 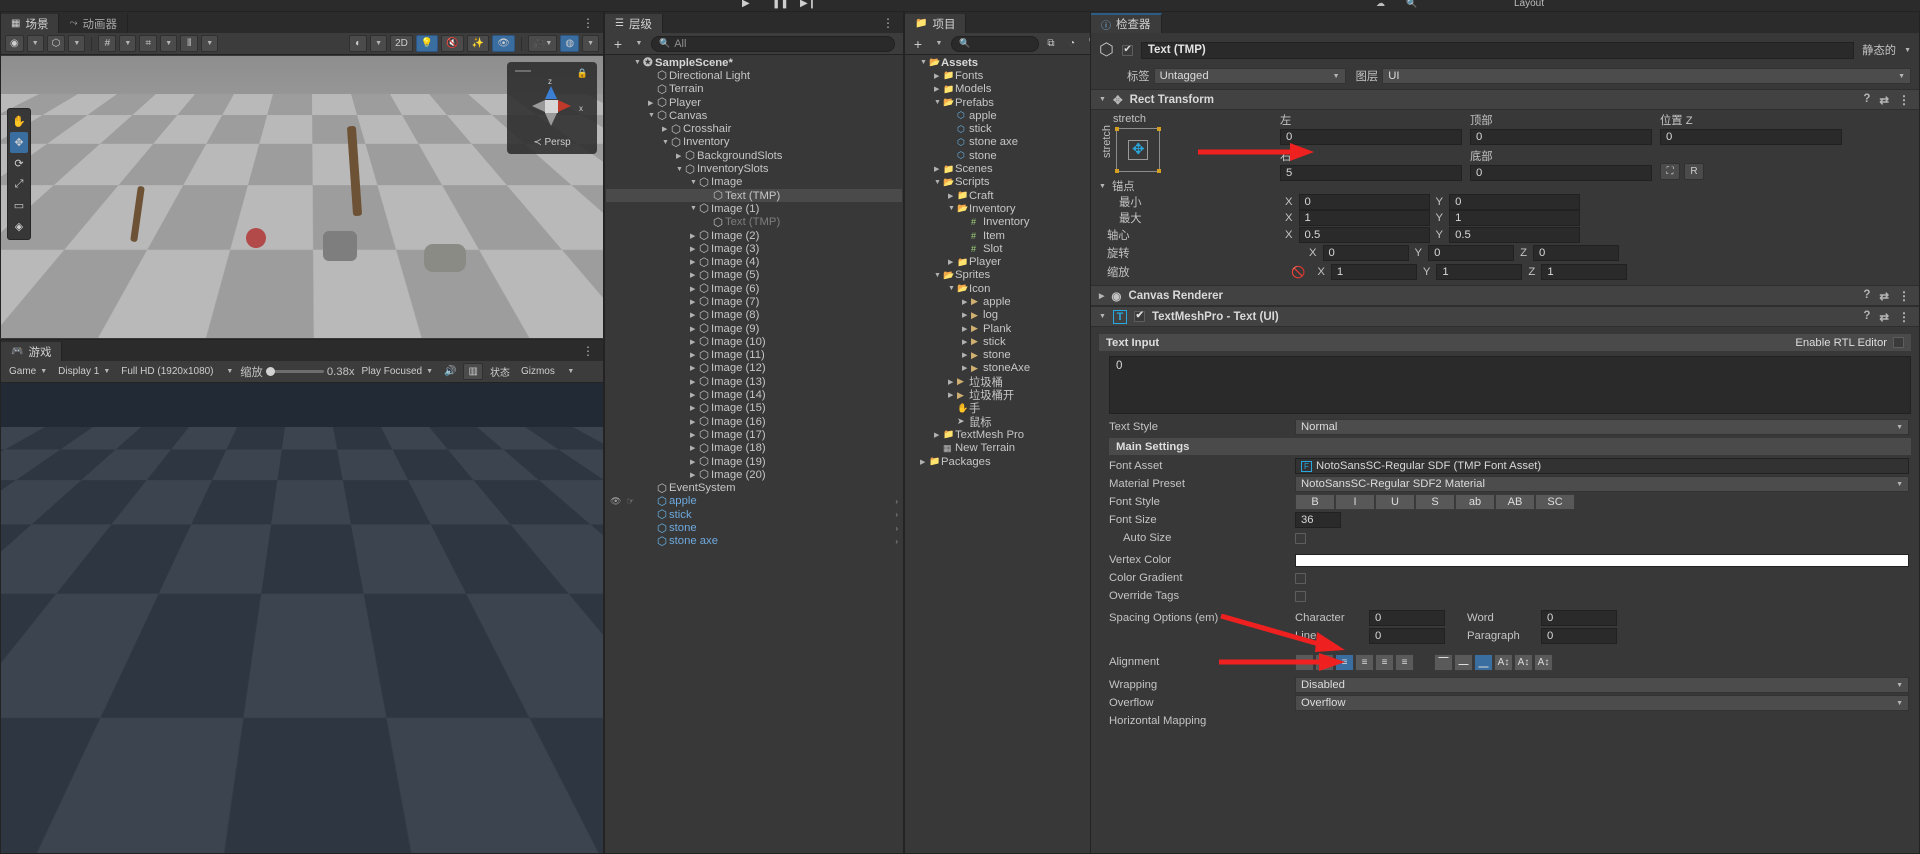 I want to click on tab-hierarchy: ☰ 层级, so click(x=634, y=23).